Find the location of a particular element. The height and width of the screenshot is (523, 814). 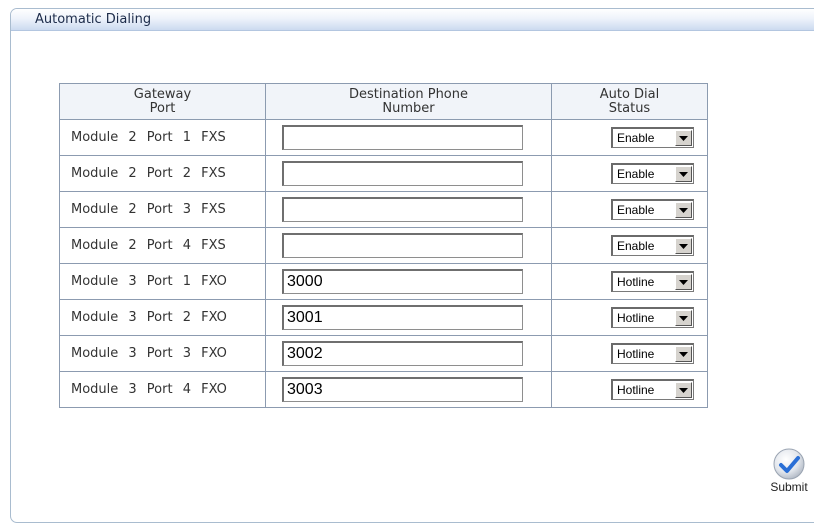

header-line: Port is located at coordinates (162, 108).